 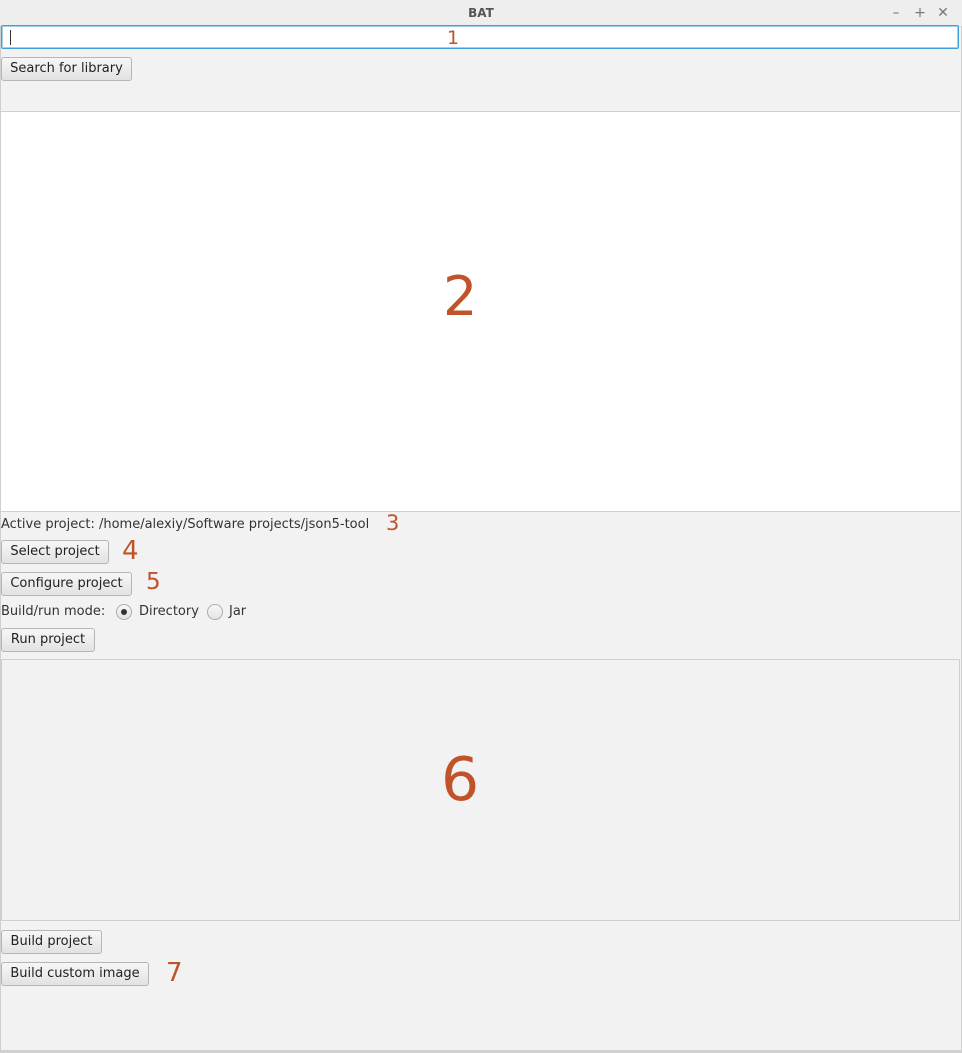 What do you see at coordinates (174, 973) in the screenshot?
I see `annotation-7: 7` at bounding box center [174, 973].